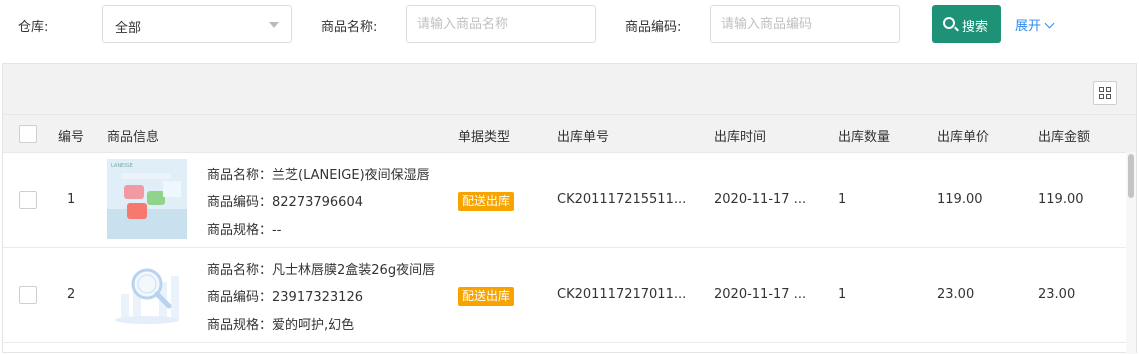 The width and height of the screenshot is (1139, 354). What do you see at coordinates (1105, 93) in the screenshot?
I see `column-settings-button` at bounding box center [1105, 93].